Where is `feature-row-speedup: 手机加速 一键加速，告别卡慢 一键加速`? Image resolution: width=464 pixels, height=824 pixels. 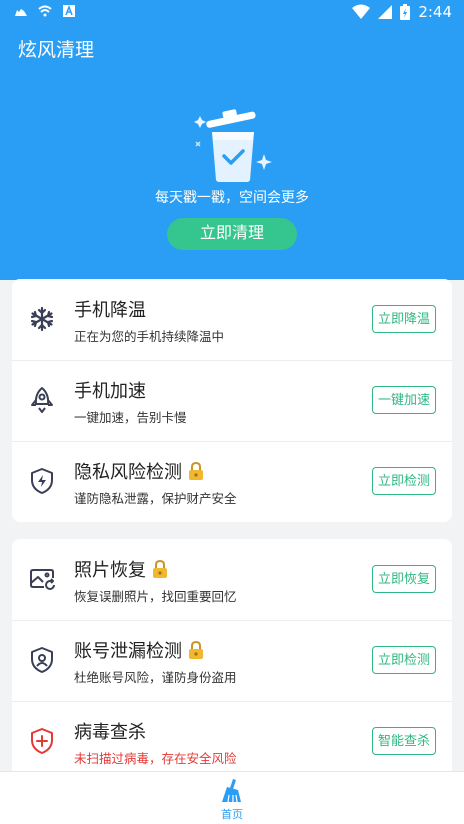
feature-row-speedup: 手机加速 一键加速，告别卡慢 一键加速 is located at coordinates (232, 400).